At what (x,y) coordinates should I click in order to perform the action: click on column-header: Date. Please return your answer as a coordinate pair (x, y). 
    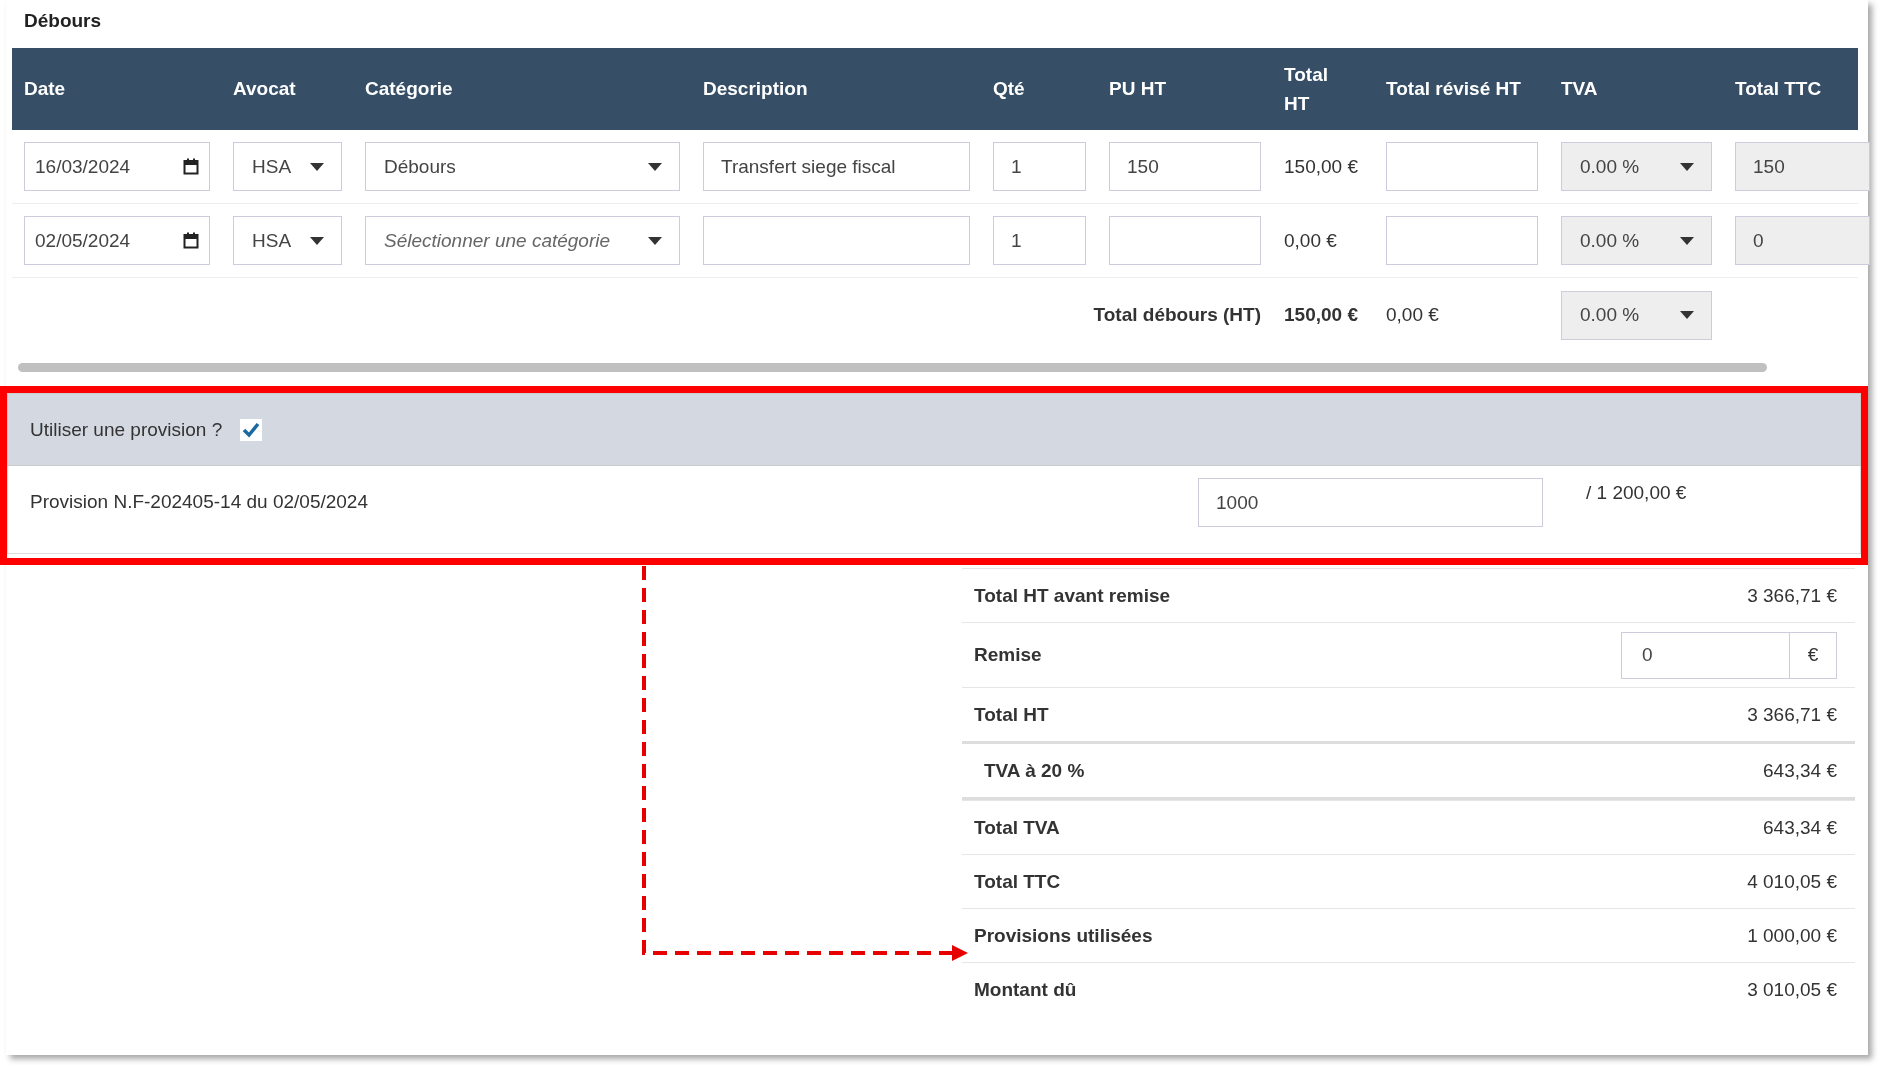
    Looking at the image, I should click on (45, 89).